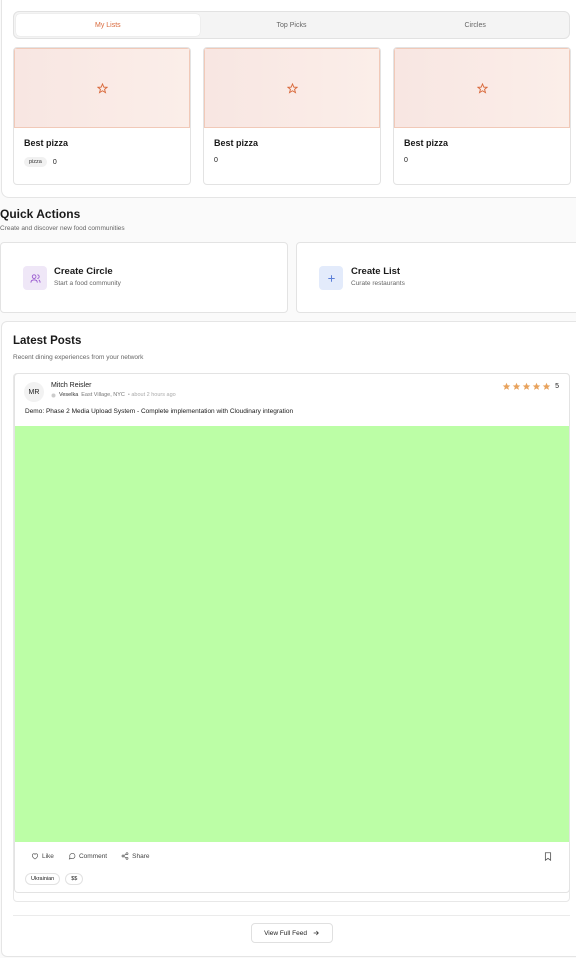 This screenshot has height=958, width=576. Describe the element at coordinates (436, 277) in the screenshot. I see `create-list-card` at that location.